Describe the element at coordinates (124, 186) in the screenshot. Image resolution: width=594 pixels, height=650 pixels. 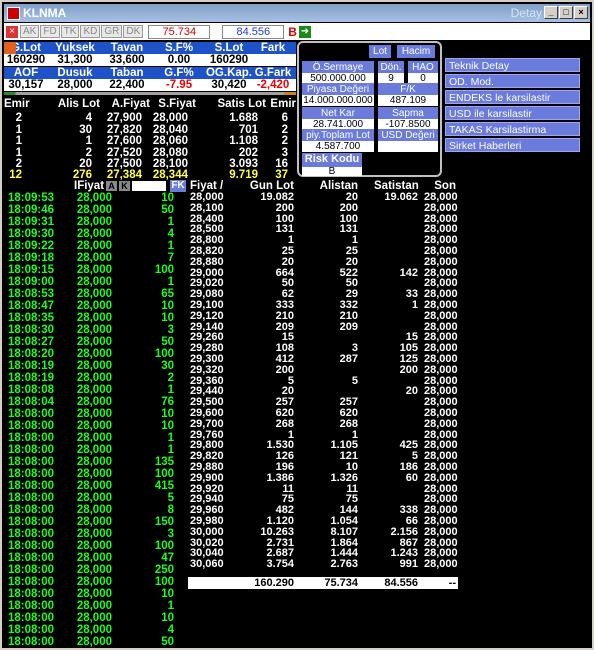
I see `filter-k-button: K` at that location.